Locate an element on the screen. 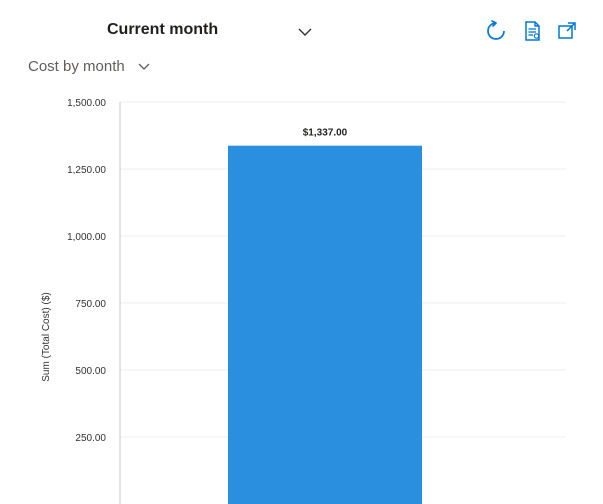  view-details-button is located at coordinates (532, 31).